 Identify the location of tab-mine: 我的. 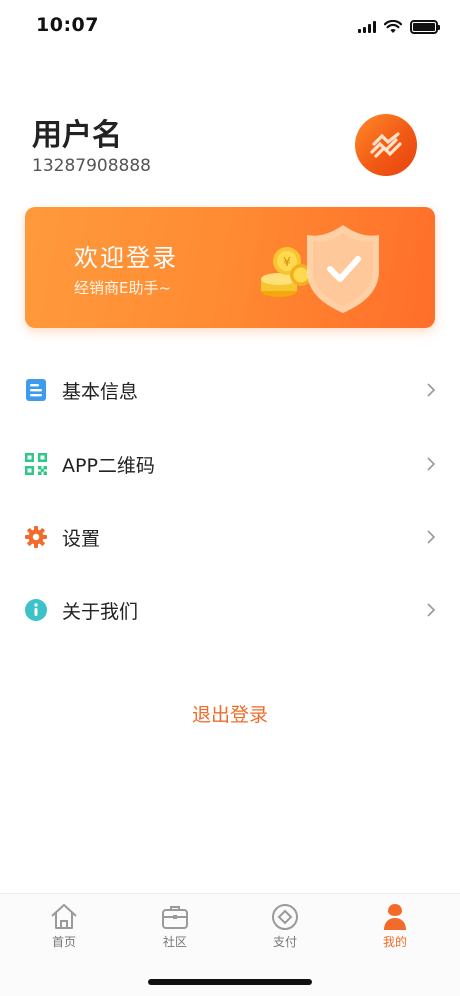
(395, 925).